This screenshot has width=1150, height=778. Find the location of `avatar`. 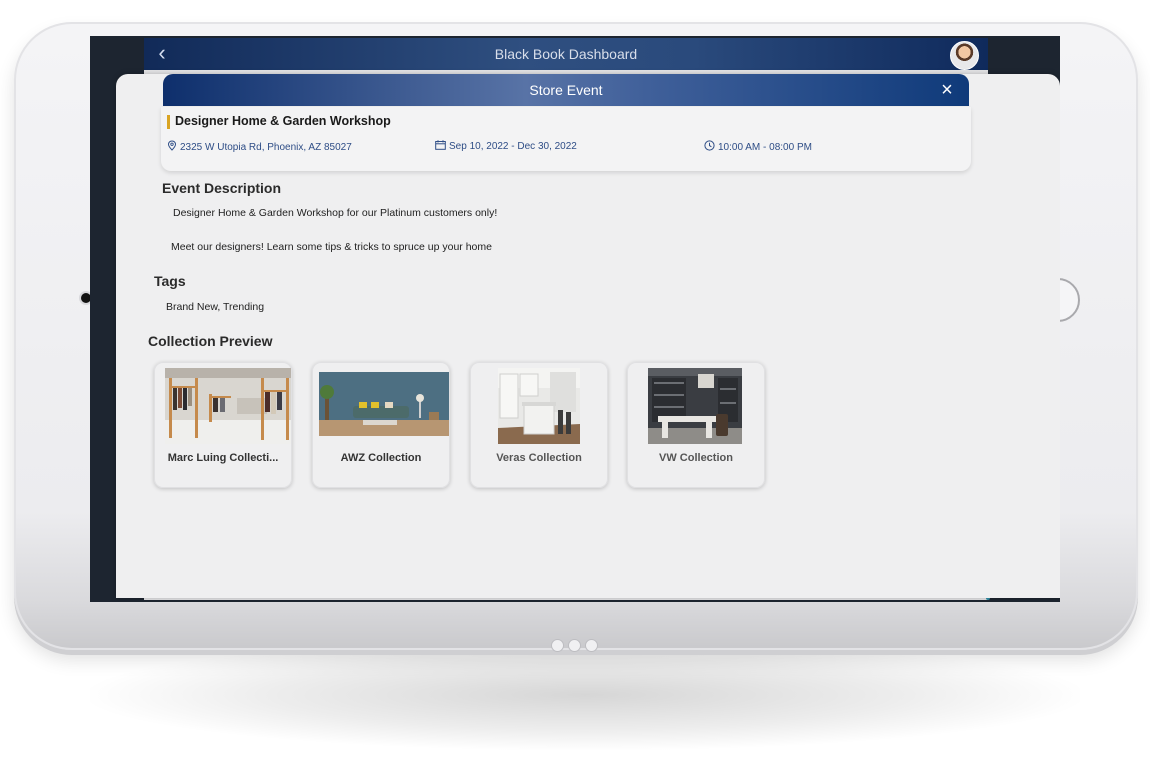

avatar is located at coordinates (964, 55).